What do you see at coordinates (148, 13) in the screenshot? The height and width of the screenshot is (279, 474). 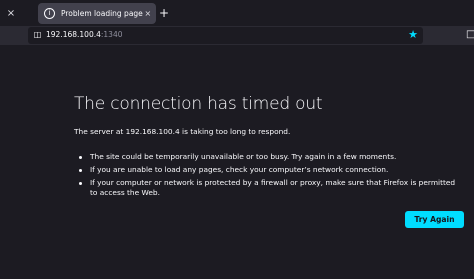 I see `tab-close-icon: ×` at bounding box center [148, 13].